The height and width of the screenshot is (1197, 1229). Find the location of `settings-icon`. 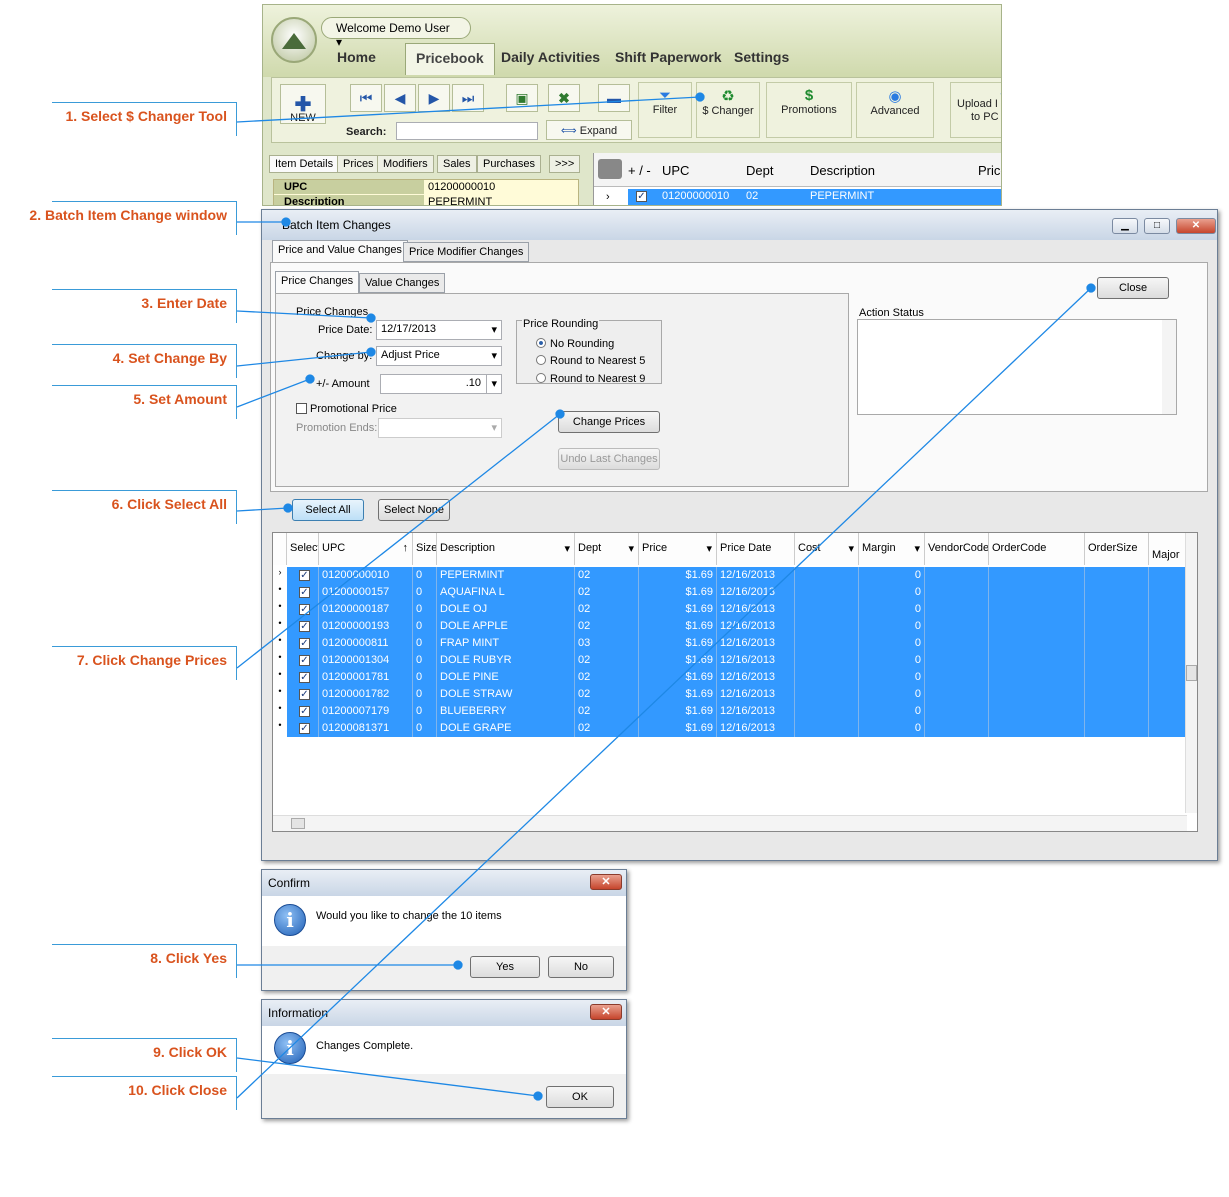

settings-icon is located at coordinates (610, 169).